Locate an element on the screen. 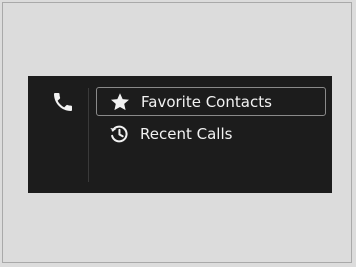 The image size is (356, 267). menu-item-label: Recent Calls is located at coordinates (186, 133).